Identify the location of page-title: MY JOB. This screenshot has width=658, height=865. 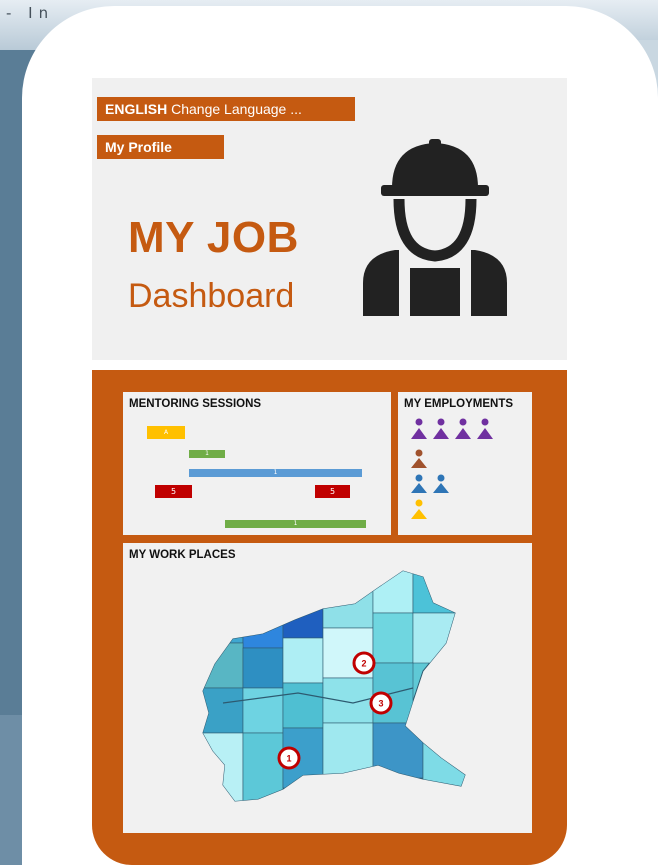
(213, 237).